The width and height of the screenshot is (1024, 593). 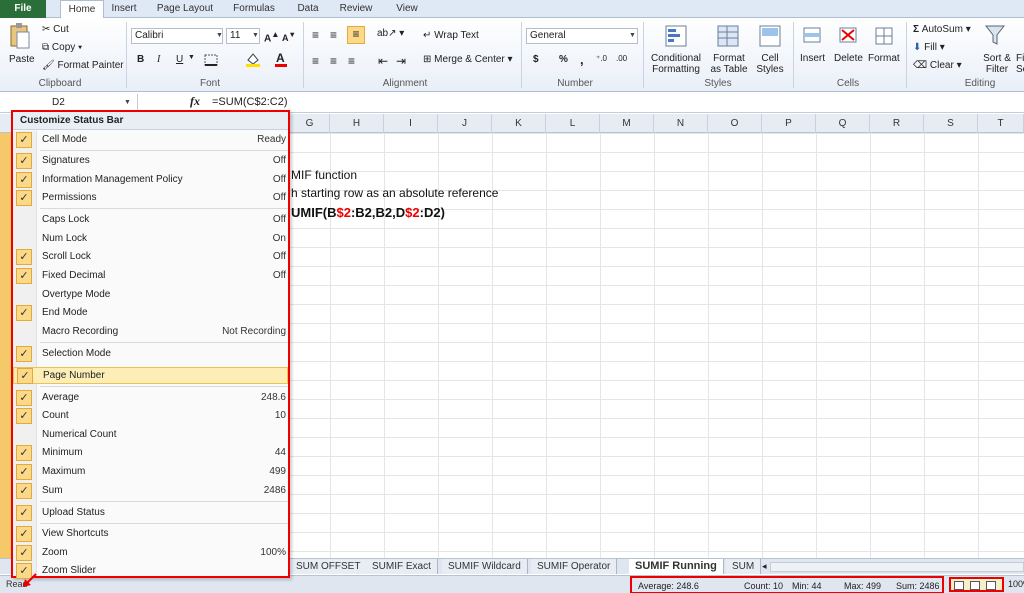 What do you see at coordinates (729, 64) in the screenshot?
I see `format-as-table-button: Format as Table` at bounding box center [729, 64].